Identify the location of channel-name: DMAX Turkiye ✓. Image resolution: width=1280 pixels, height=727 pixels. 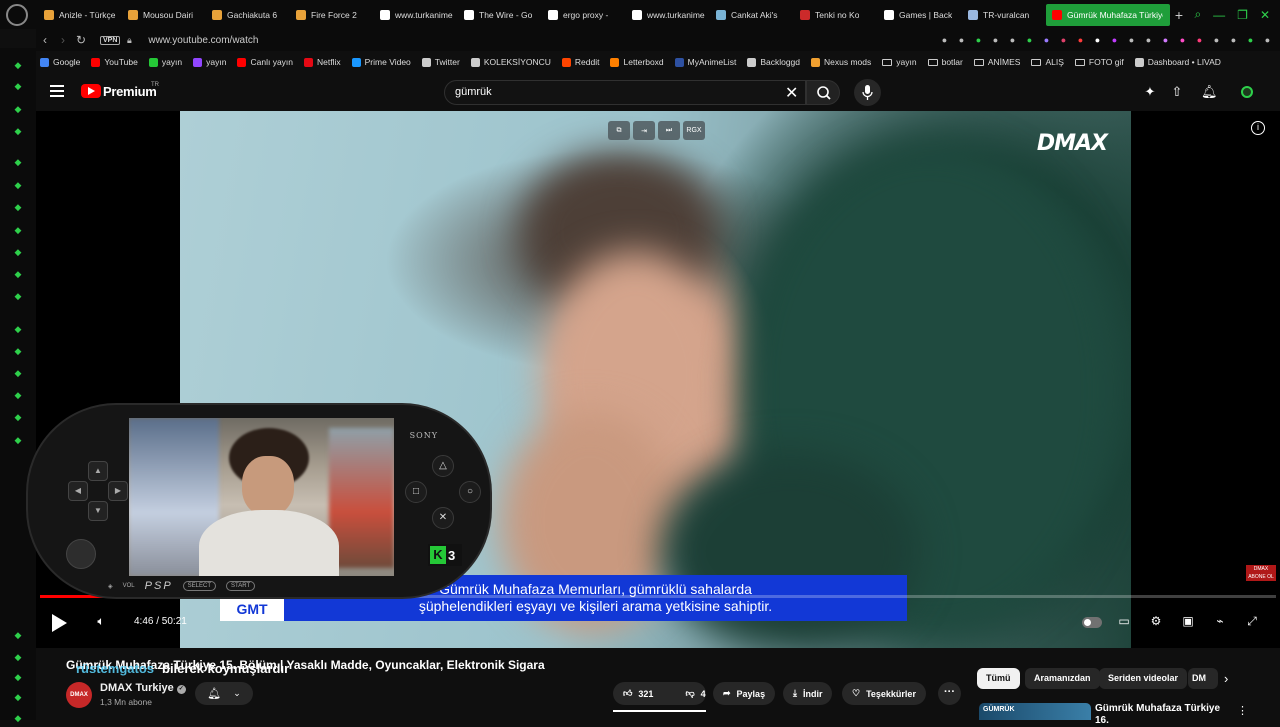
(143, 688).